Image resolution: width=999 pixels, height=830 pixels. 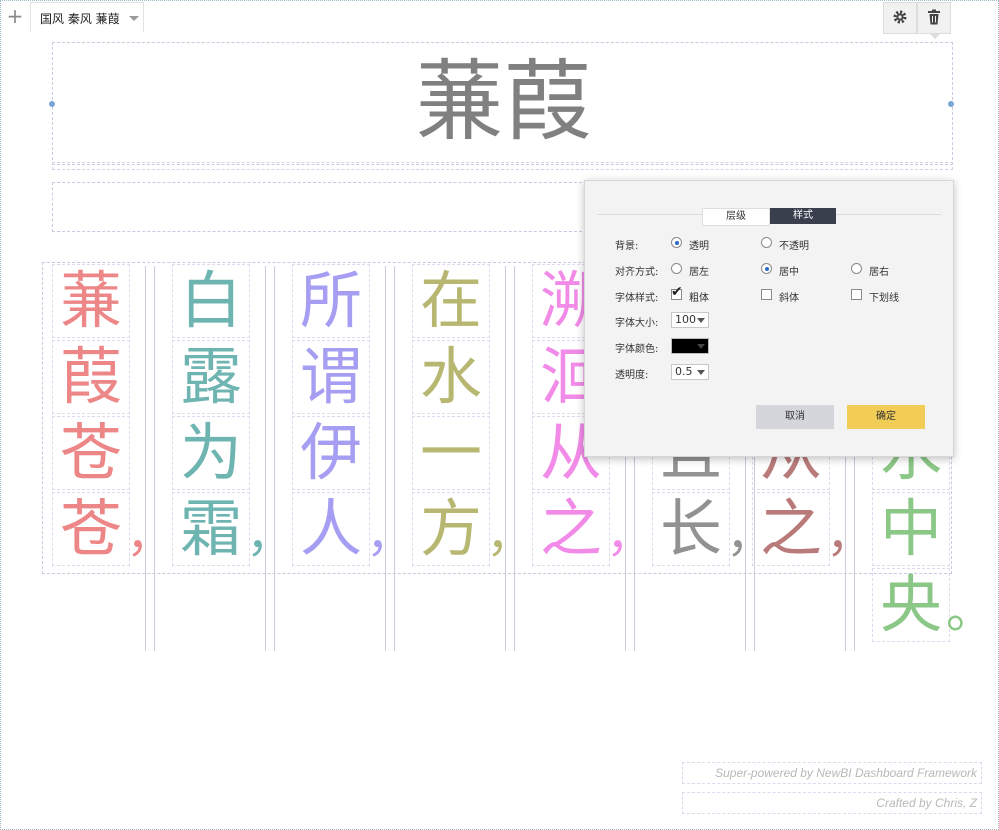 I want to click on poem-char: 中, so click(x=910, y=528).